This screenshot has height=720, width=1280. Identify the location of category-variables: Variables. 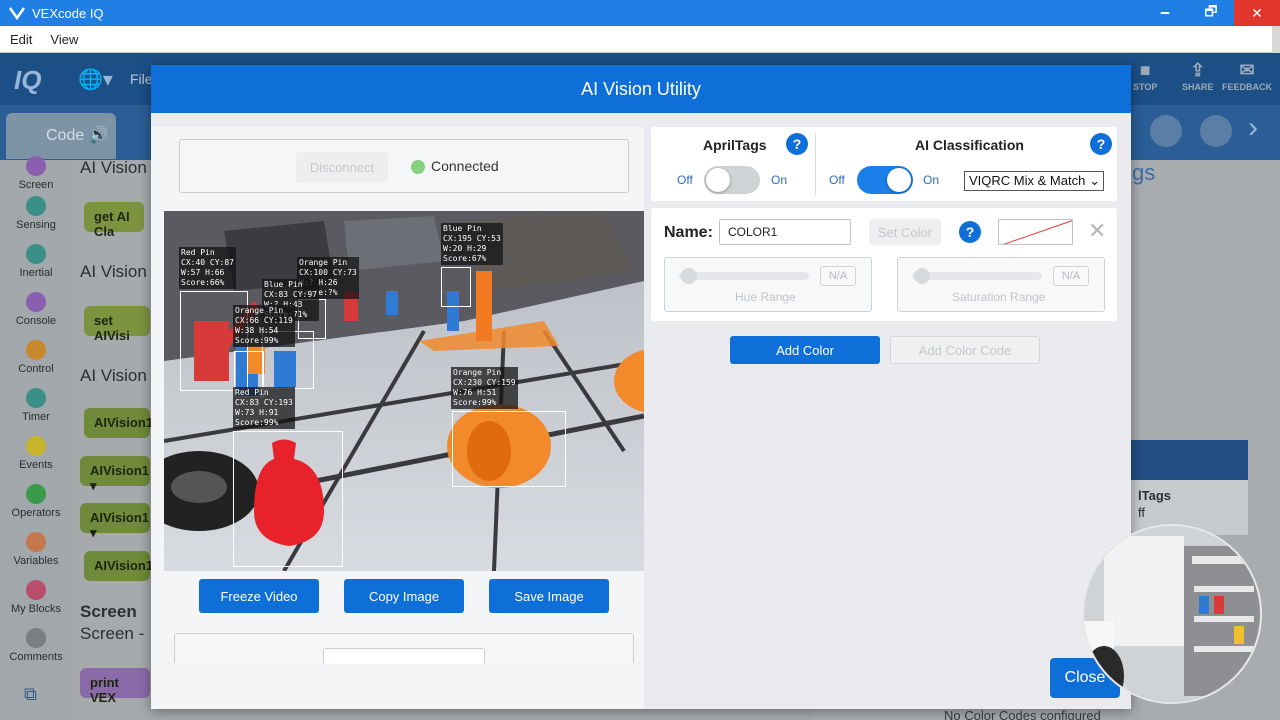
(36, 549).